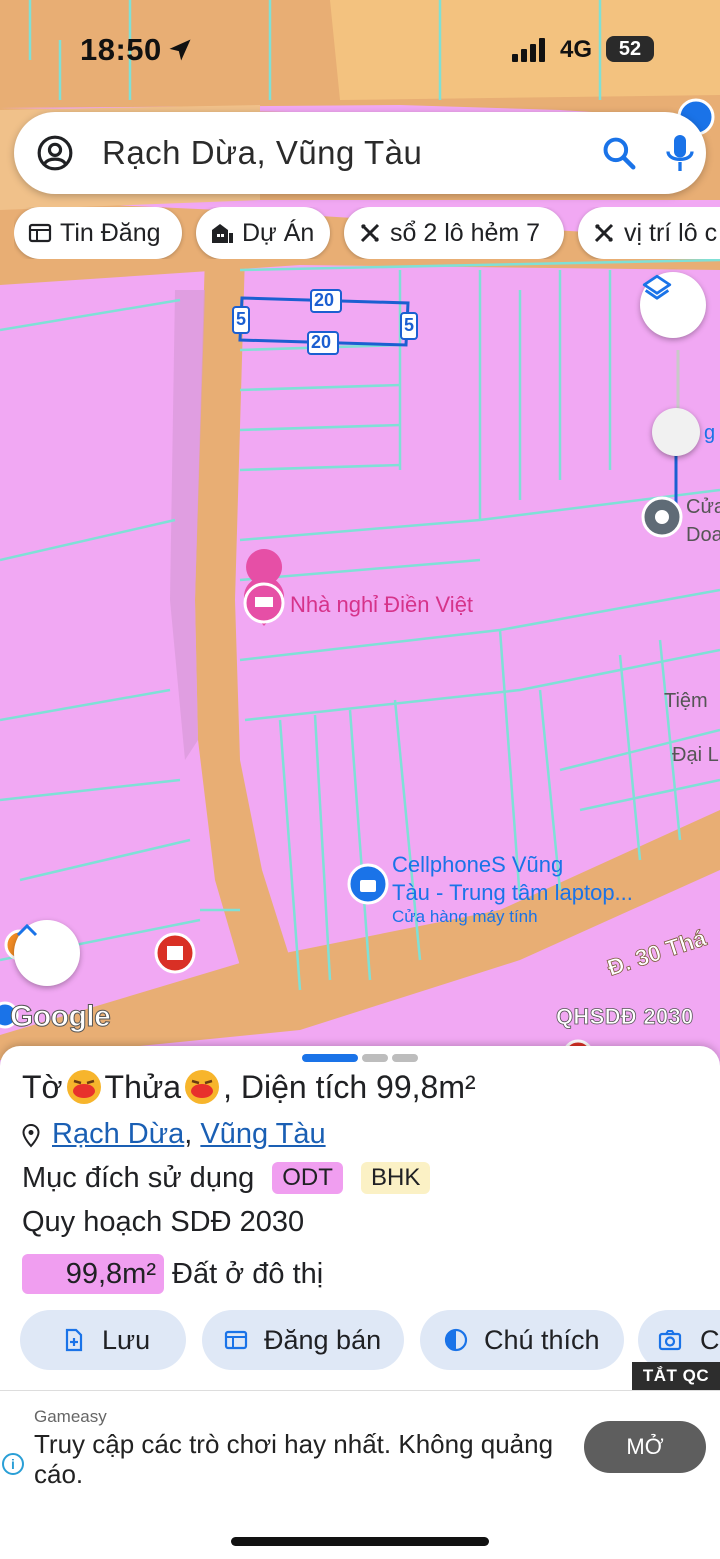  I want to click on filter-chips: Tin Đăng Dự Án sổ 2 lô hẻm 7 vị trí lô c, so click(367, 233).